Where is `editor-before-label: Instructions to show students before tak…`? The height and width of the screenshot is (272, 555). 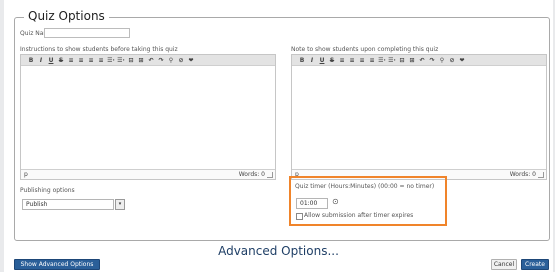
editor-before-label: Instructions to show students before tak… is located at coordinates (99, 49).